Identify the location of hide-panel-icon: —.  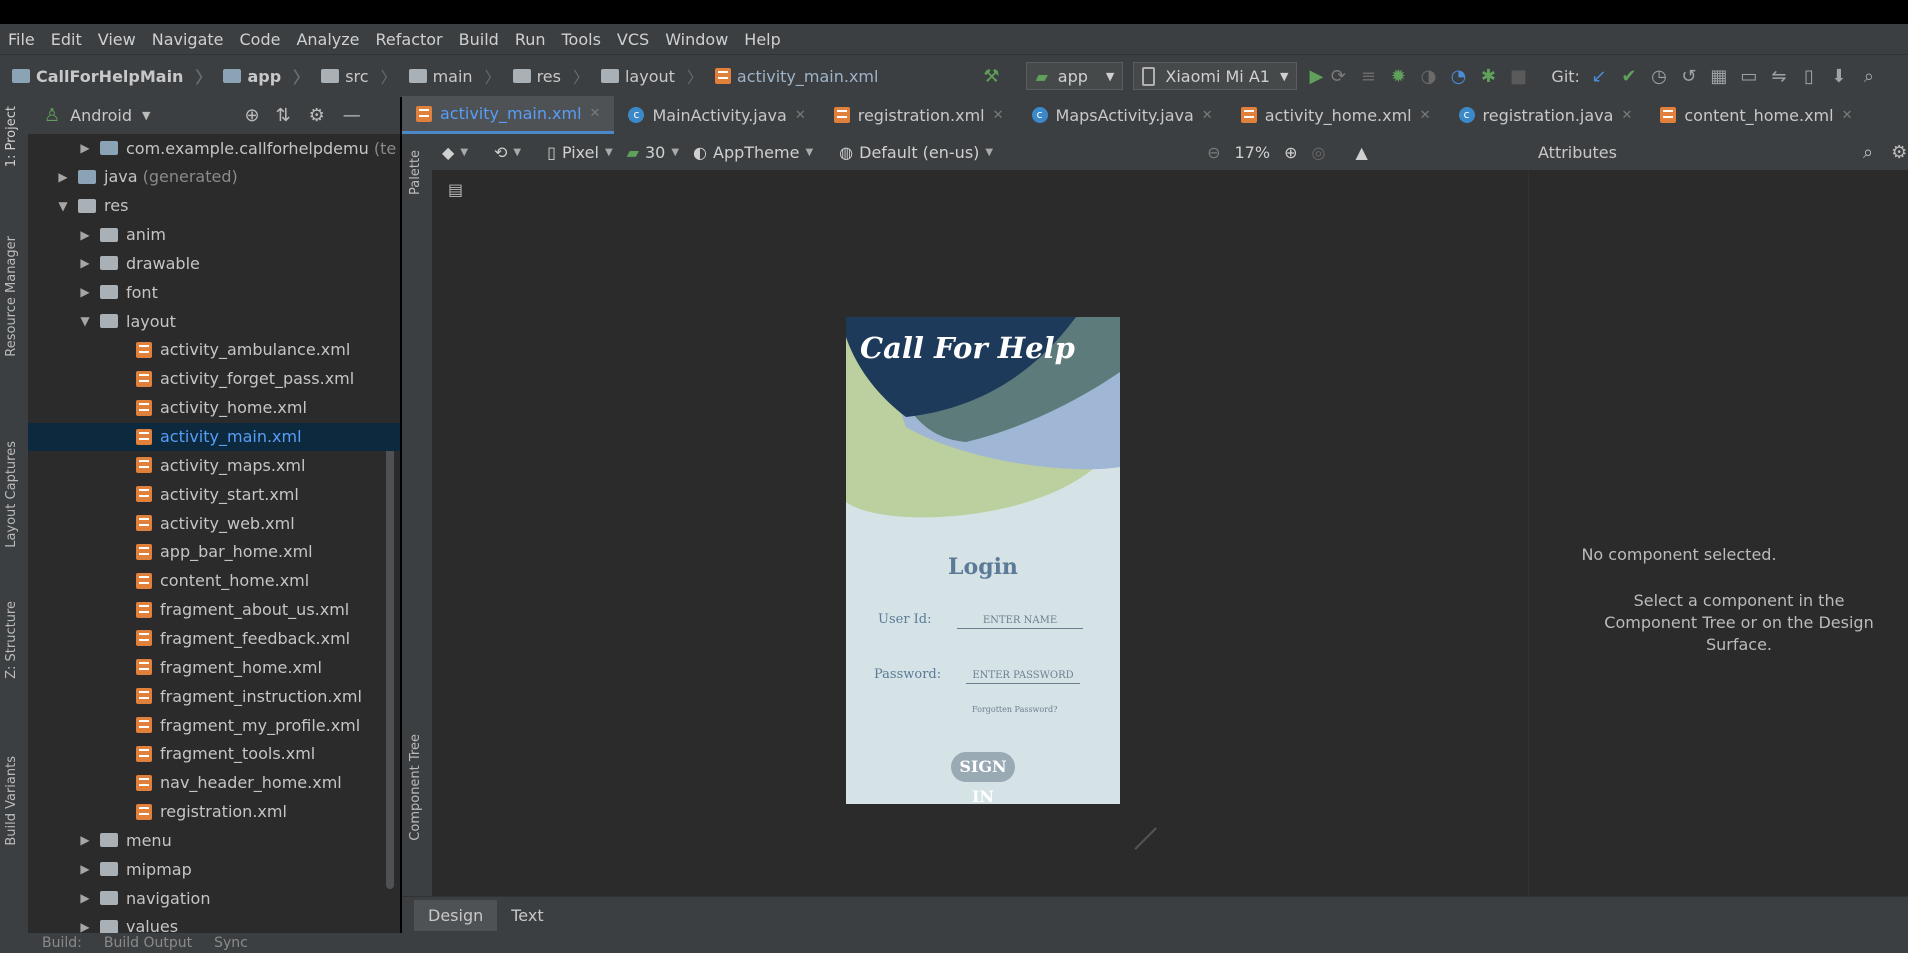
(352, 115).